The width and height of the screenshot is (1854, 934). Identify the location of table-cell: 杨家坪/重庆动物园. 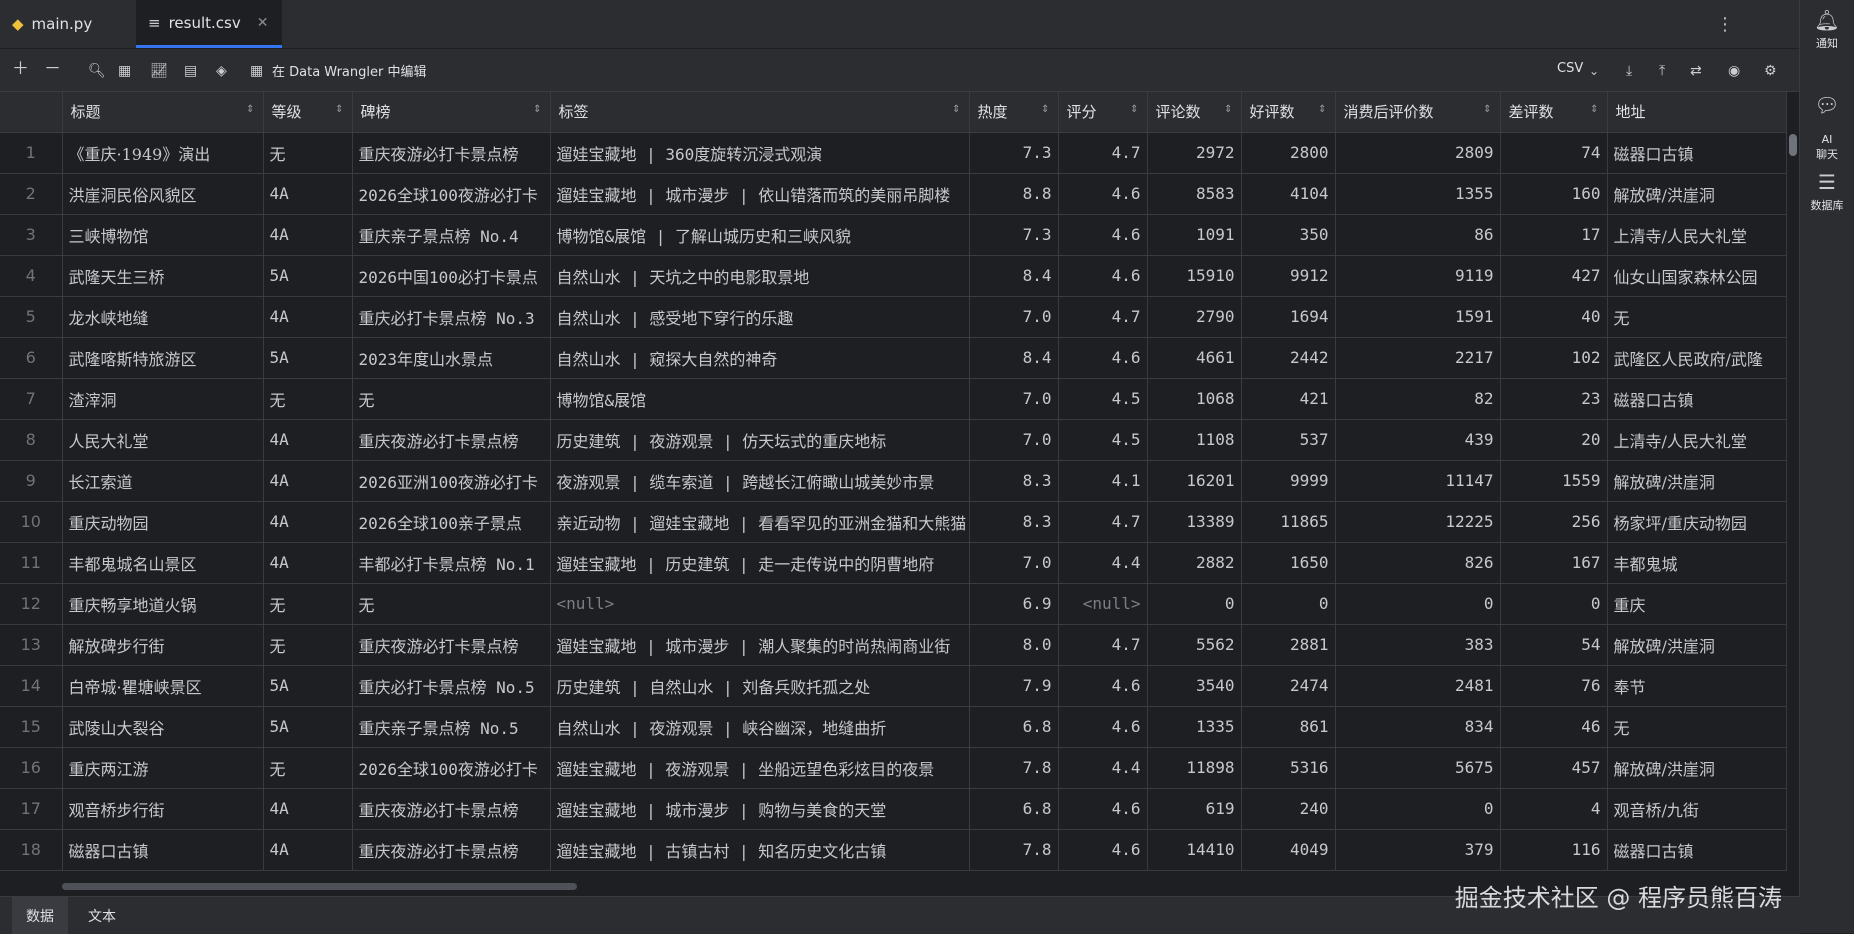
(1697, 522).